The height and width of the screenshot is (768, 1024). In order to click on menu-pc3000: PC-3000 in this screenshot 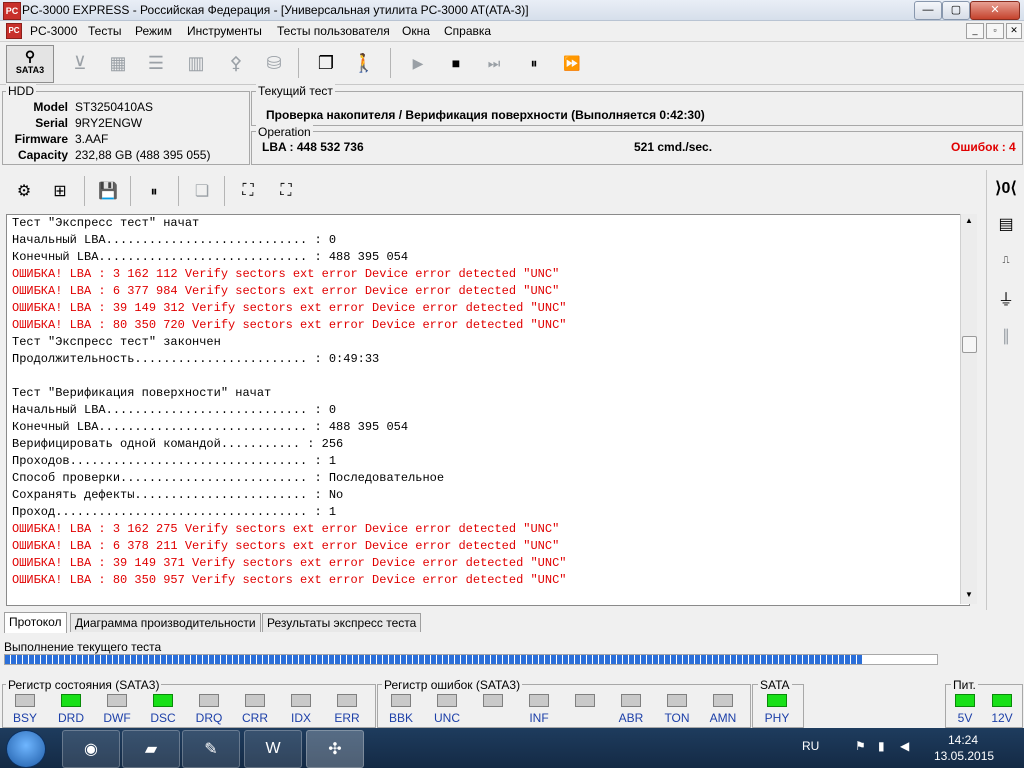, I will do `click(53, 31)`.